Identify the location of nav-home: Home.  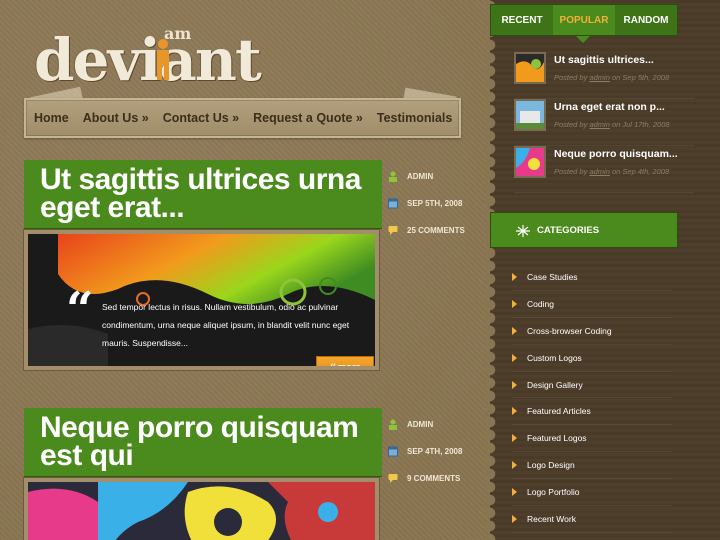
(51, 118).